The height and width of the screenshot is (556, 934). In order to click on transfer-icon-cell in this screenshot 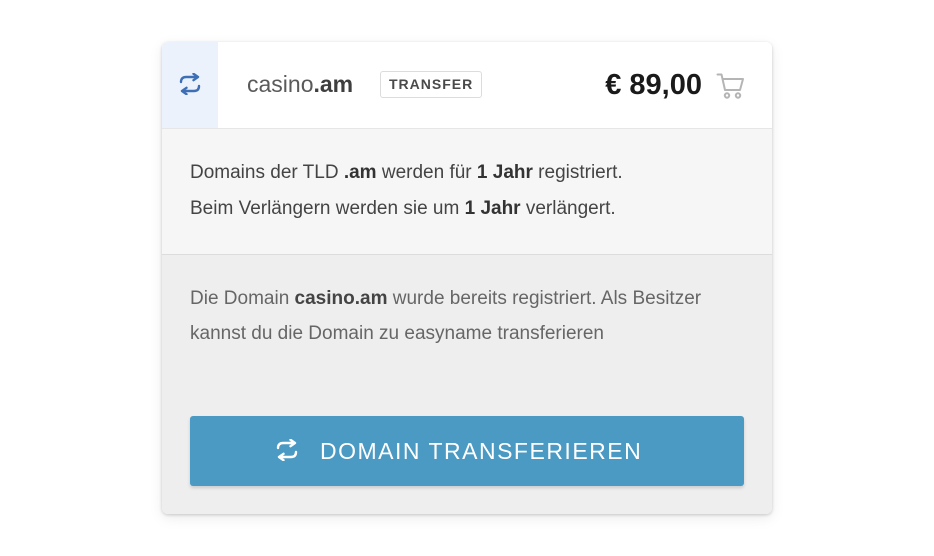, I will do `click(190, 85)`.